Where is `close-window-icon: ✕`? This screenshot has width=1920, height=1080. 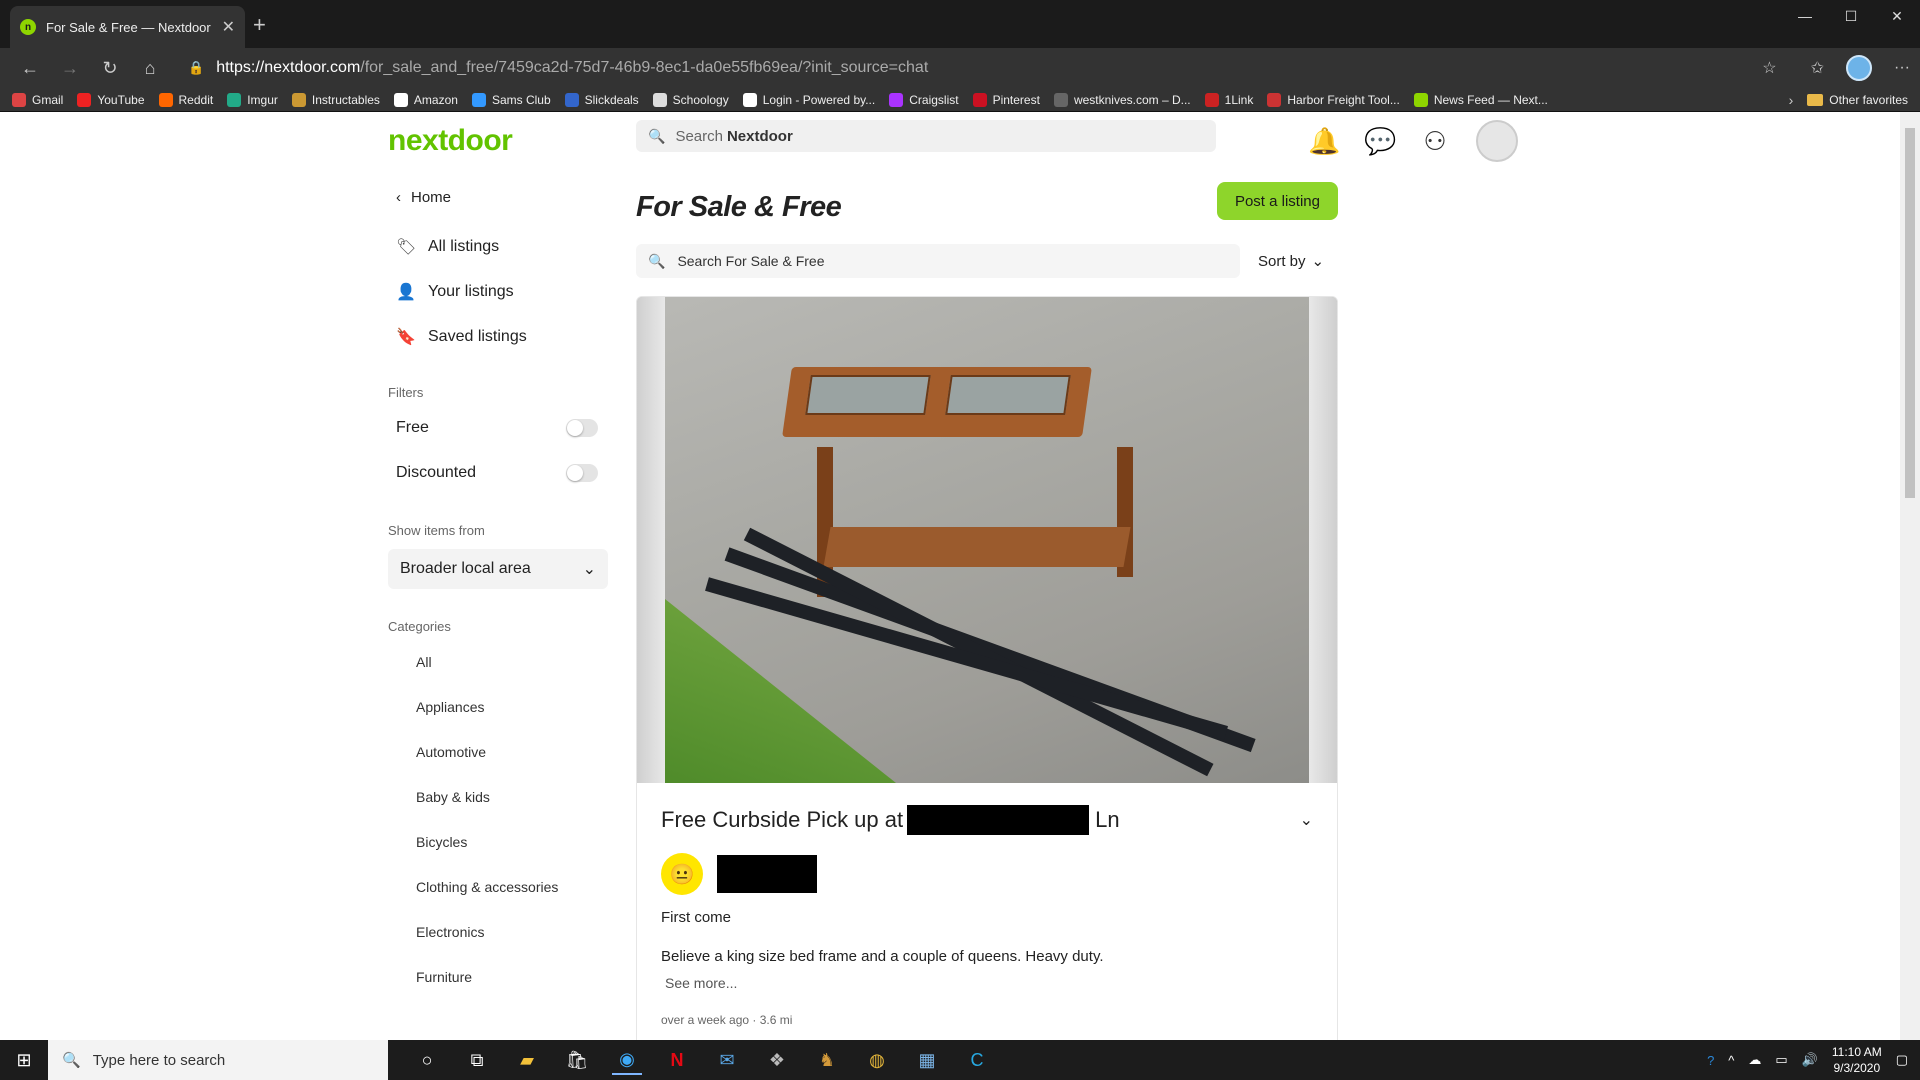 close-window-icon: ✕ is located at coordinates (1897, 16).